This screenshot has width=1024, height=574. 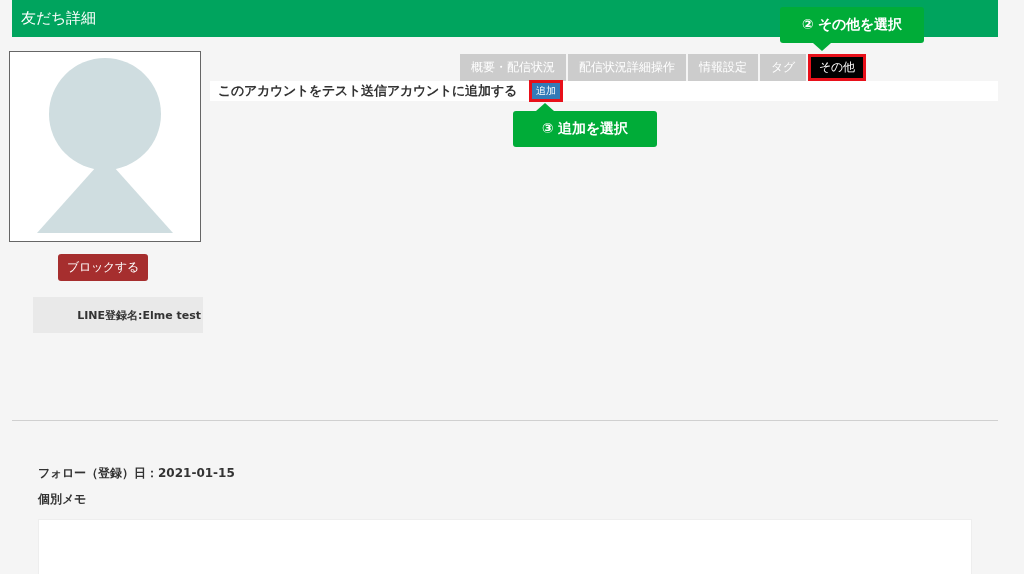 What do you see at coordinates (367, 91) in the screenshot?
I see `test-account-text: このアカウントをテスト送信アカウントに追加する` at bounding box center [367, 91].